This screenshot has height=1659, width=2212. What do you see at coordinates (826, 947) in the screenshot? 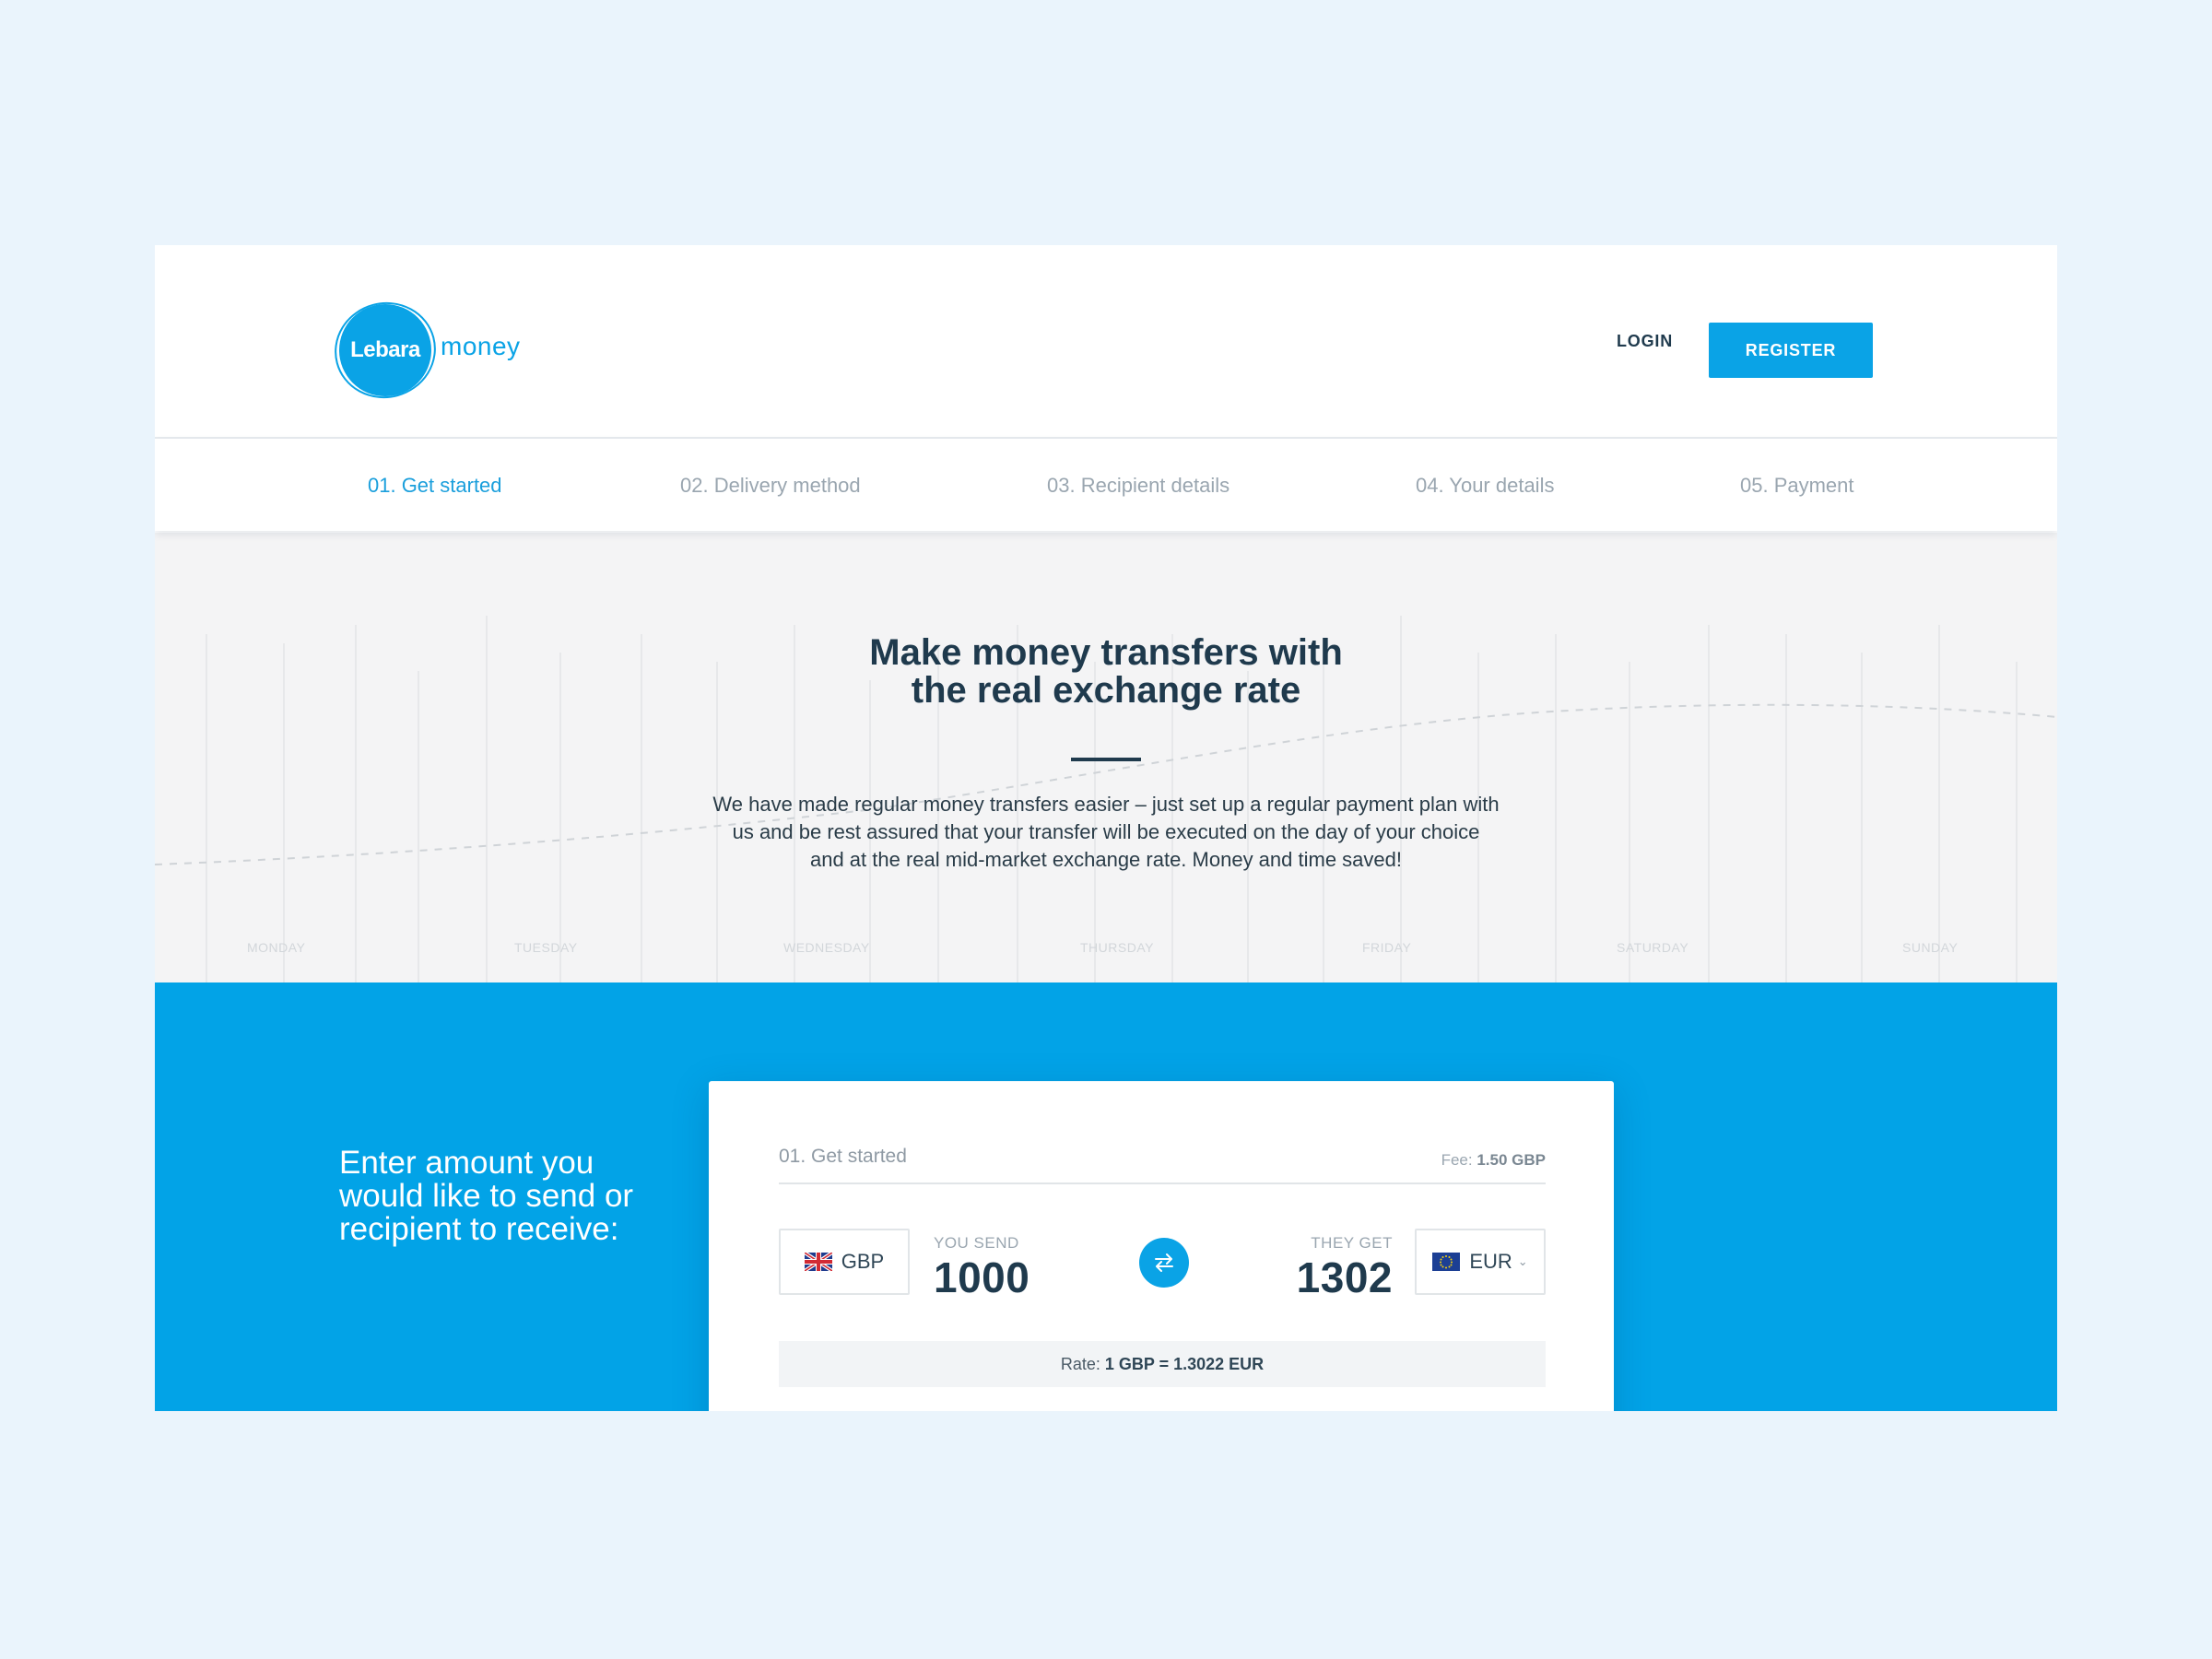
I see `day-label: WEDNESDAY` at bounding box center [826, 947].